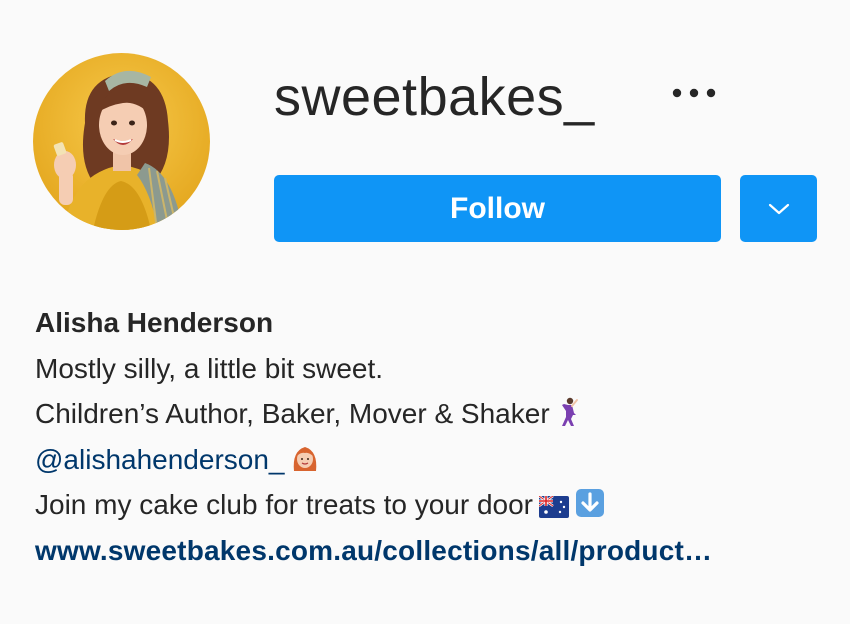 This screenshot has width=850, height=624. What do you see at coordinates (159, 459) in the screenshot?
I see `mention-link: @alishahenderson_` at bounding box center [159, 459].